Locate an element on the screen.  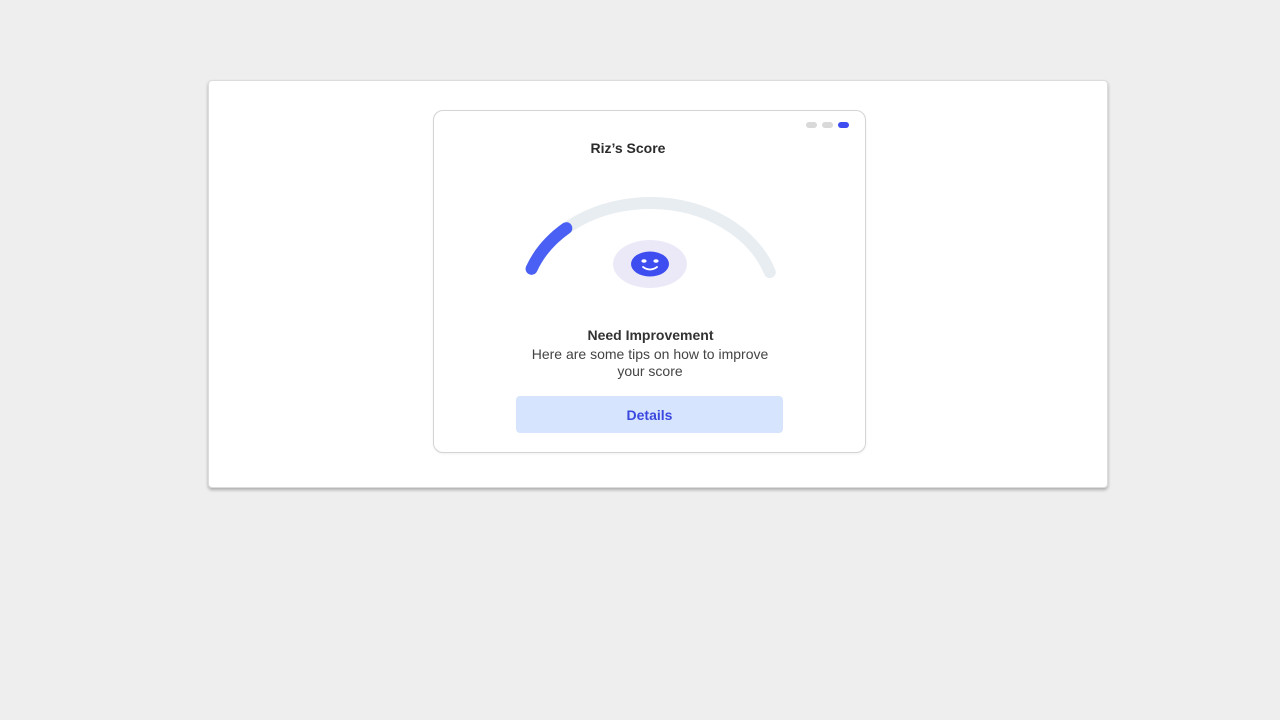
score-gauge is located at coordinates (650, 242).